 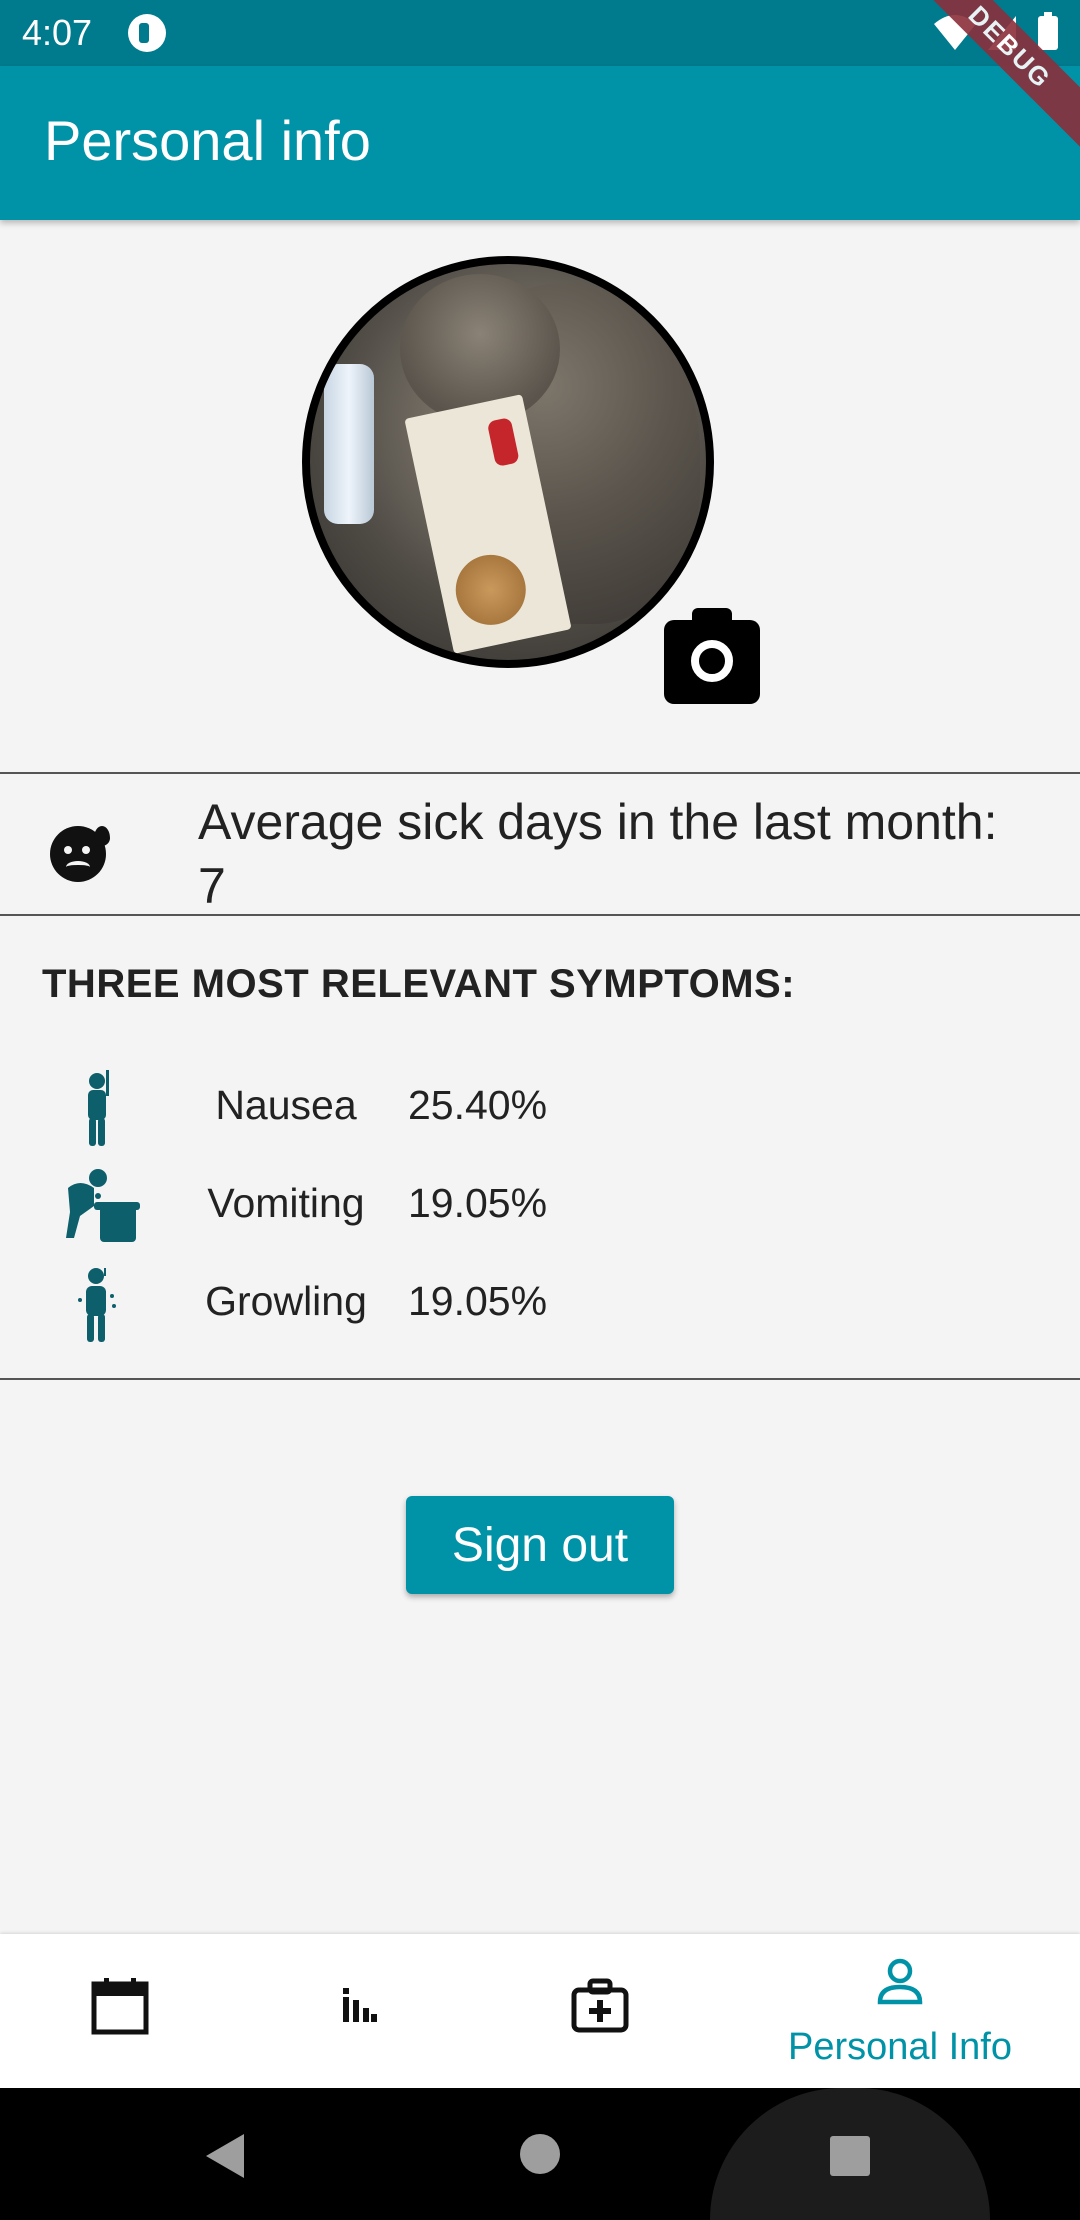 What do you see at coordinates (478, 1105) in the screenshot?
I see `symptom-percent: 25.40%` at bounding box center [478, 1105].